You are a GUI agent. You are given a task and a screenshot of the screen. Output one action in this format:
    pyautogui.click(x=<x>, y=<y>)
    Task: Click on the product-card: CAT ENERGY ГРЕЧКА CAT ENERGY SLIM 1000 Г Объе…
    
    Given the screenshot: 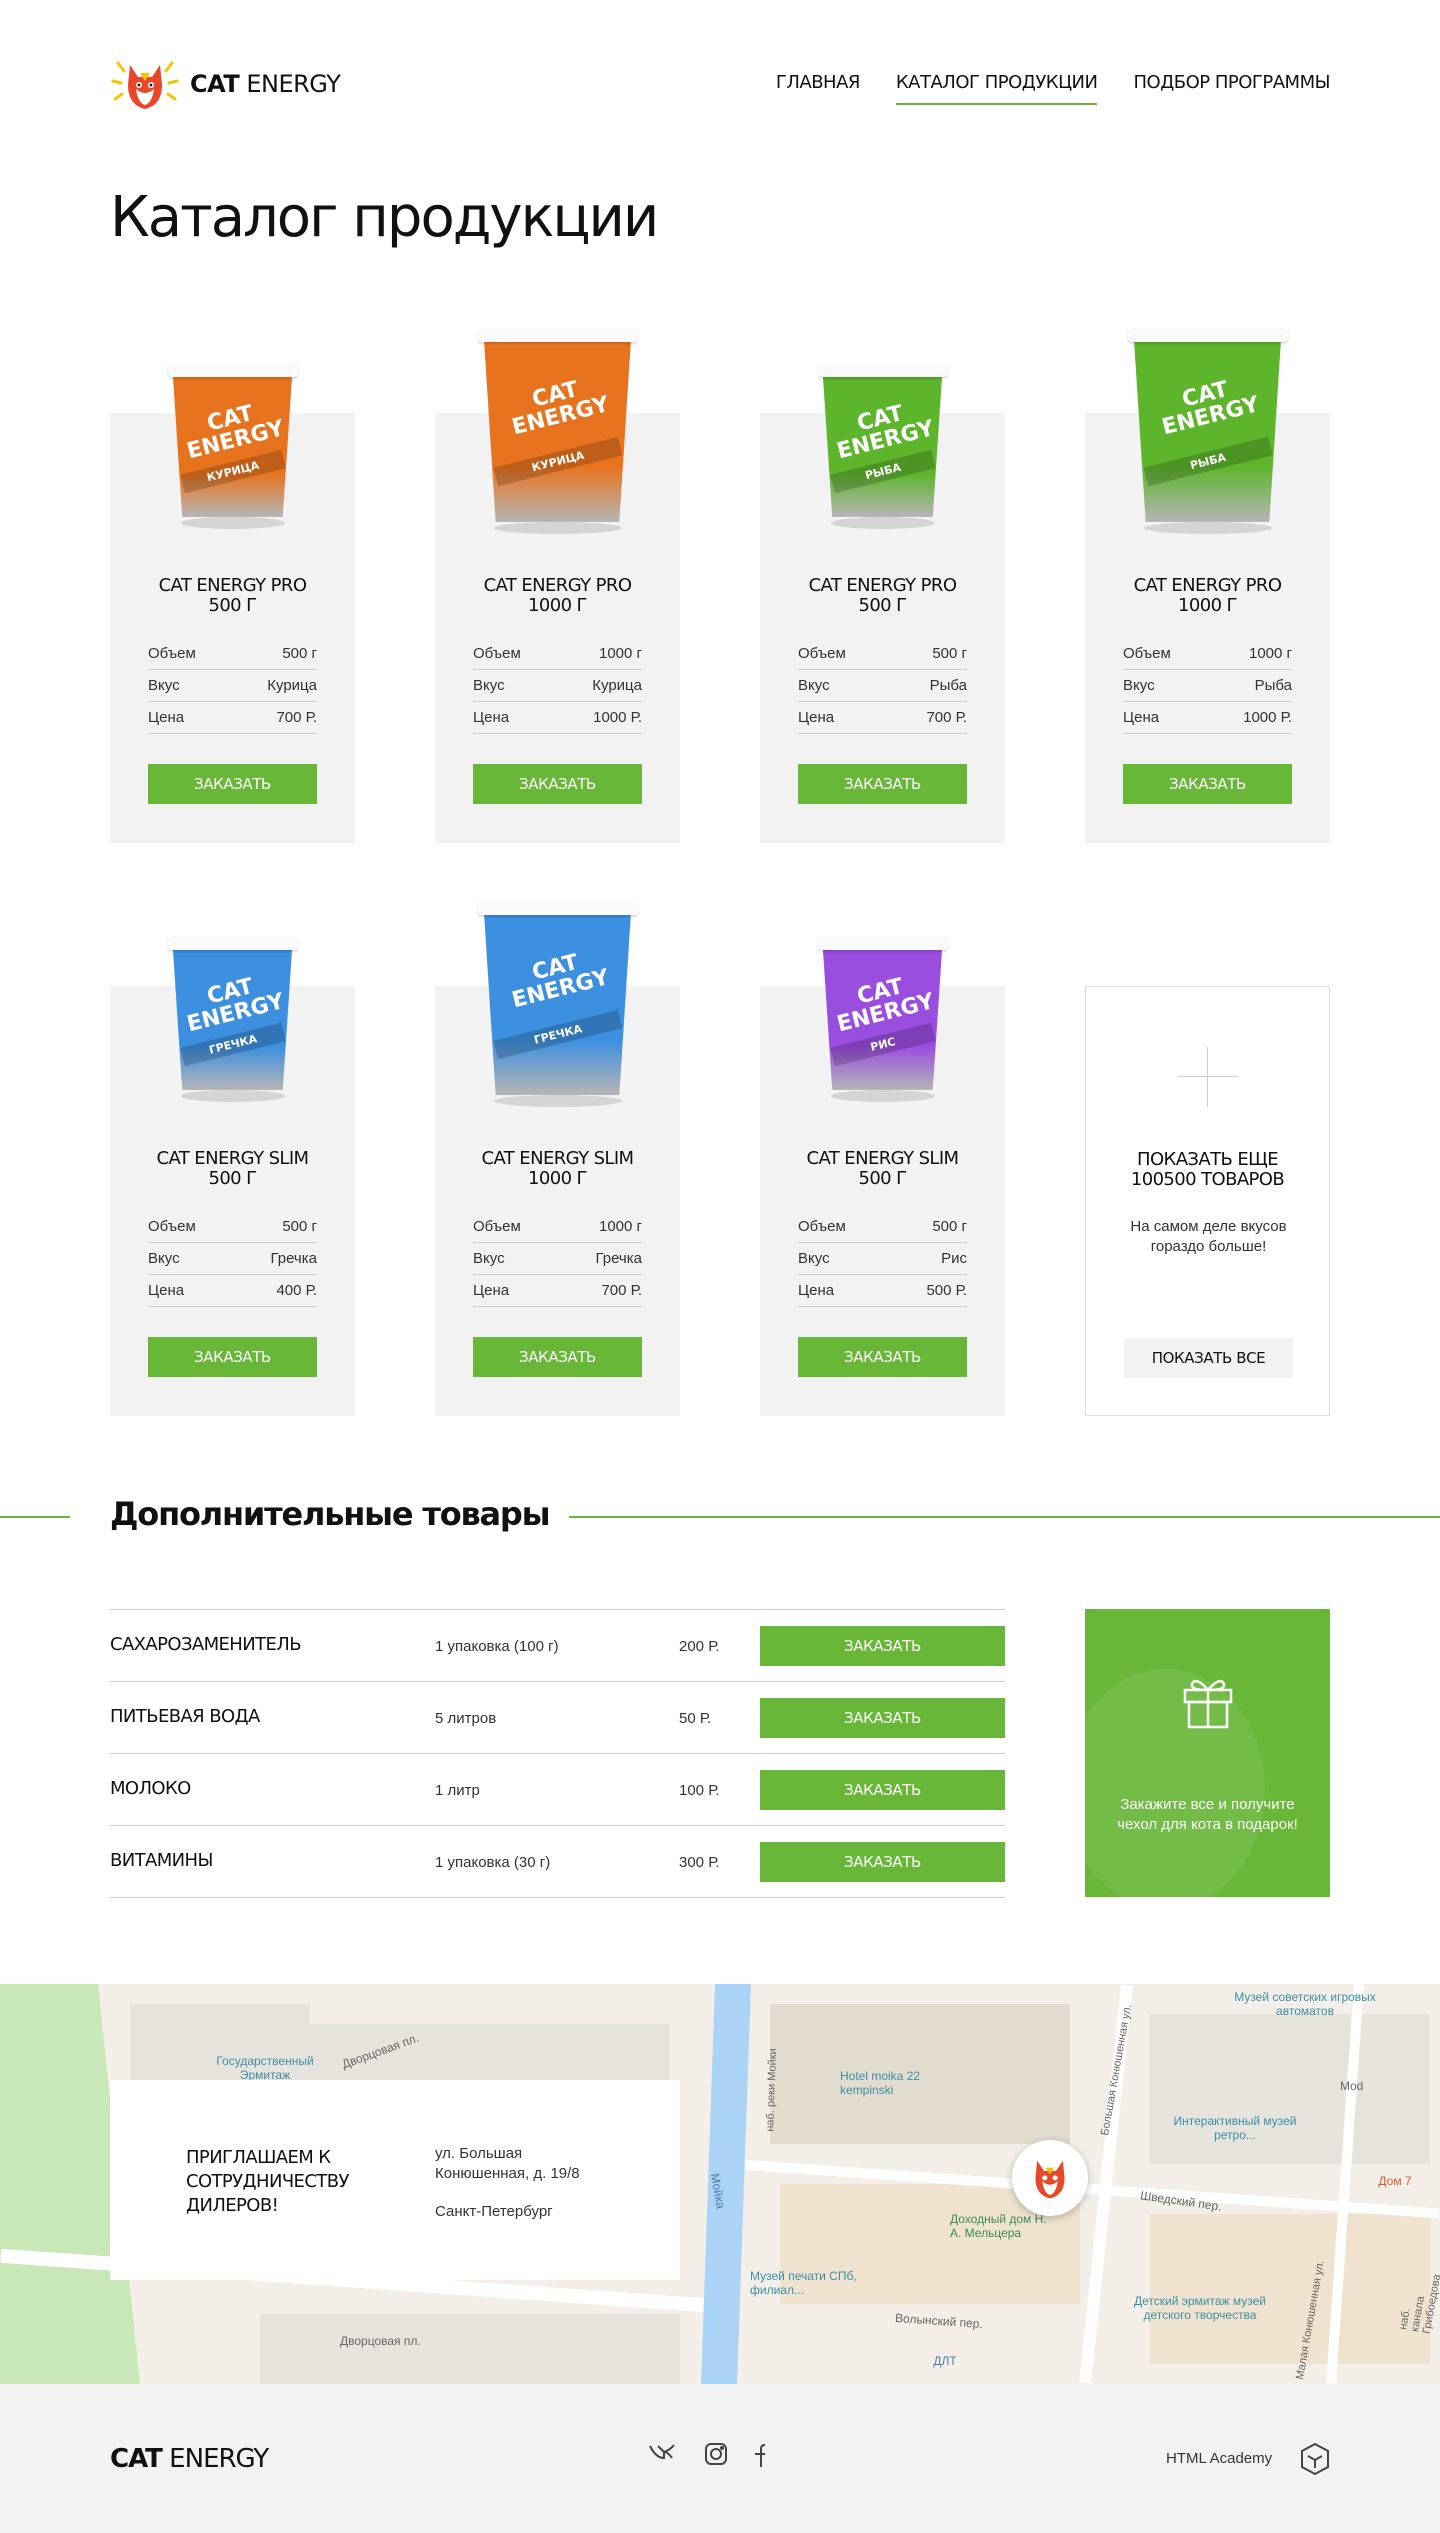 What is the action you would take?
    pyautogui.click(x=557, y=1158)
    